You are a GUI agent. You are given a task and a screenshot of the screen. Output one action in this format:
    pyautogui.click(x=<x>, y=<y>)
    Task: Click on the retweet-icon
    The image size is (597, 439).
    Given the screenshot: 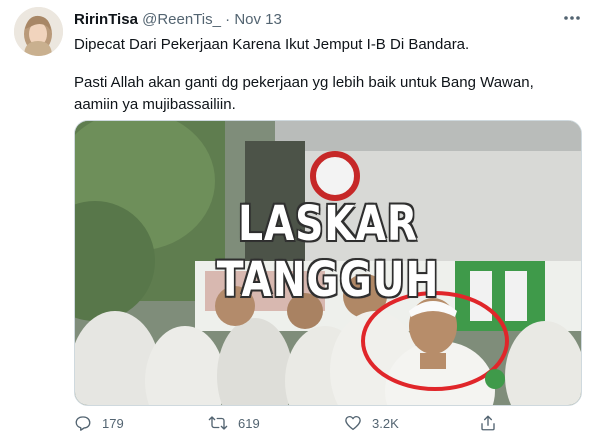 What is the action you would take?
    pyautogui.click(x=218, y=423)
    